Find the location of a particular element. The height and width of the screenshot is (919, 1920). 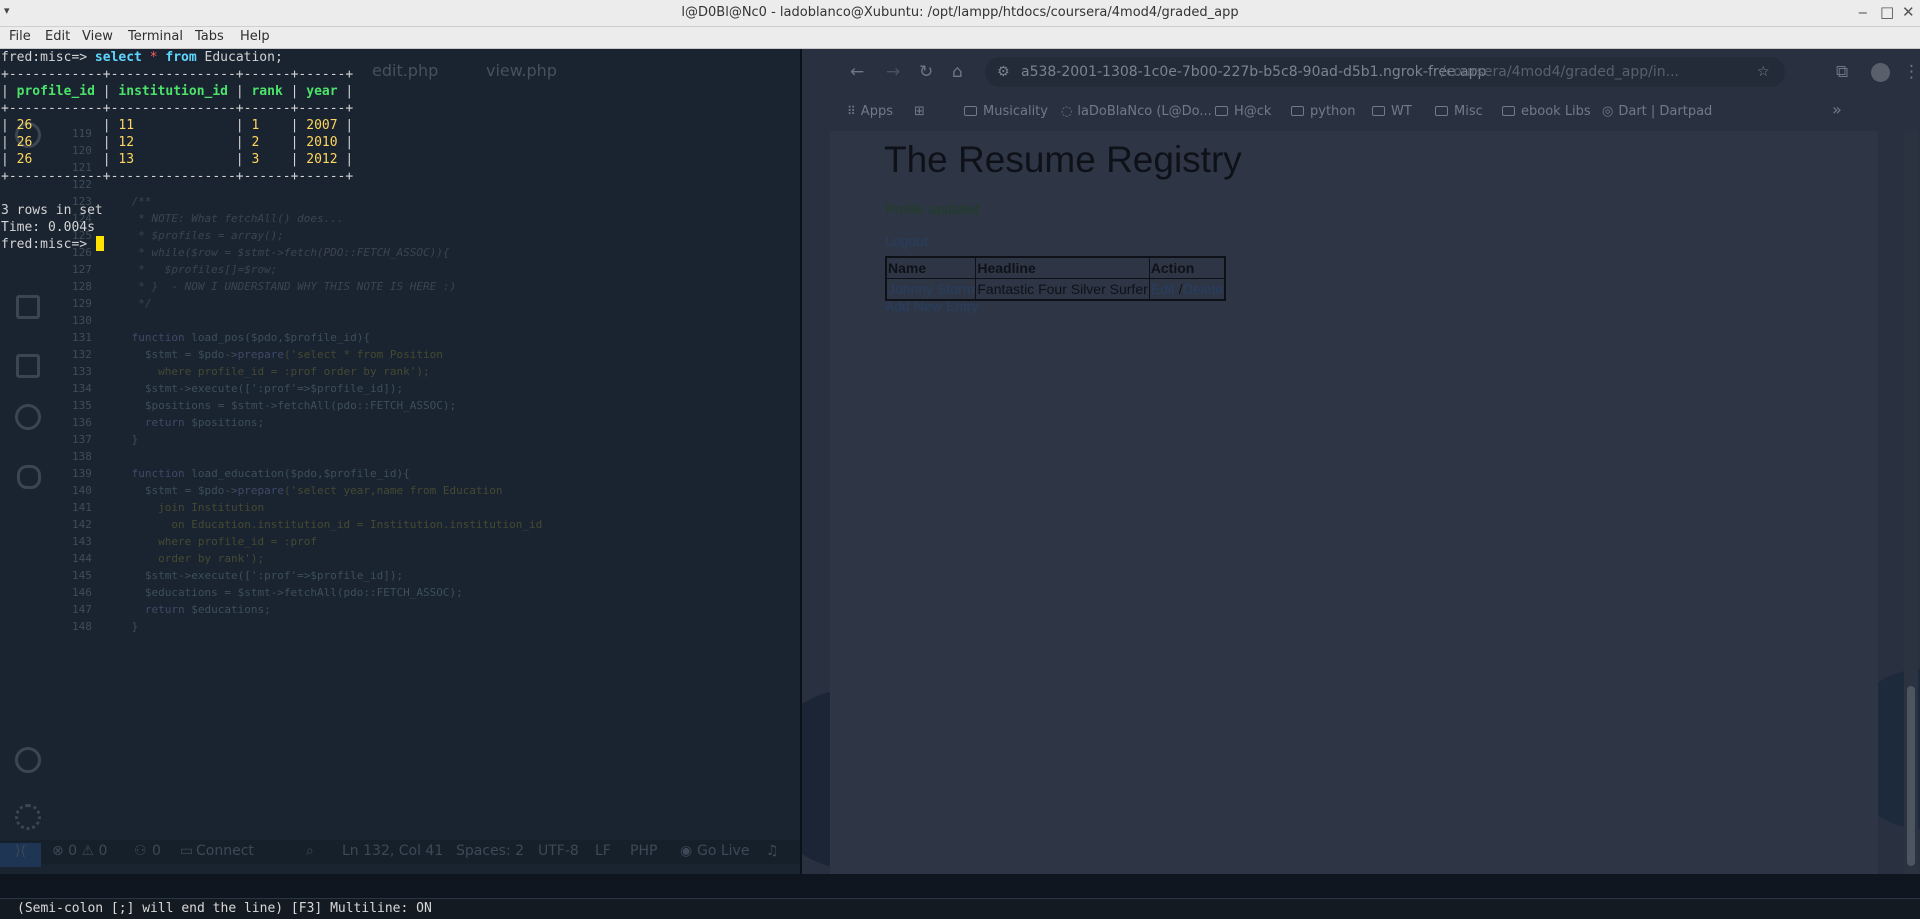

close-button: ✕ is located at coordinates (1908, 12).